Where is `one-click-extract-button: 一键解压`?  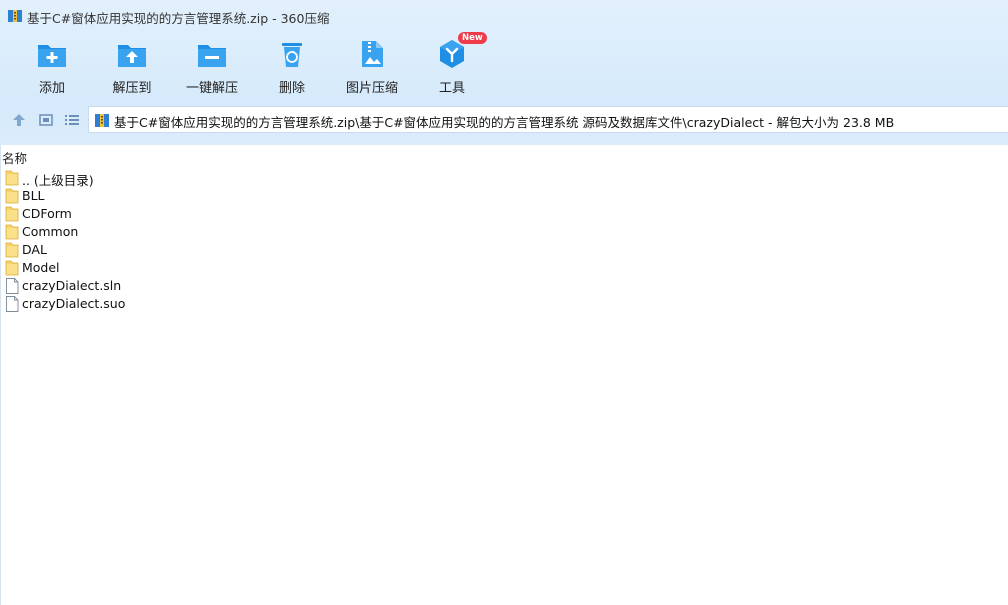 one-click-extract-button: 一键解压 is located at coordinates (212, 66).